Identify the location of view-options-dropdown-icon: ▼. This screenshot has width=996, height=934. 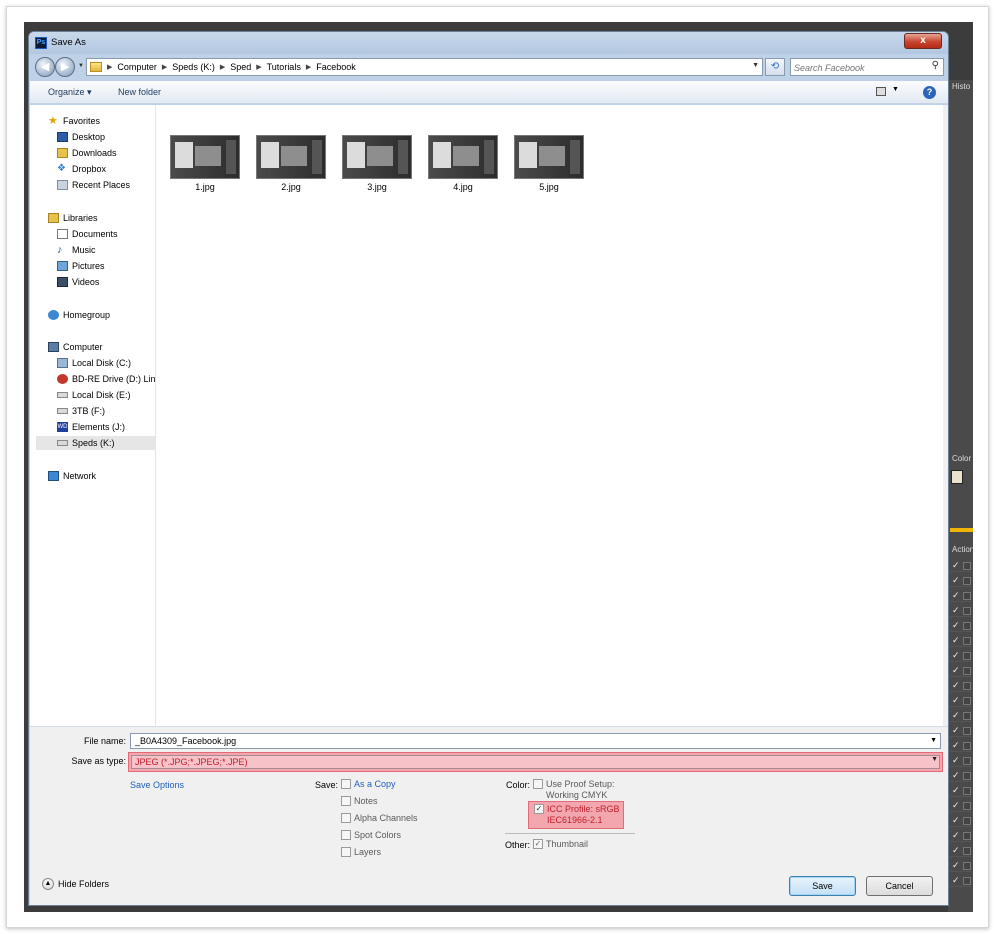
(895, 89).